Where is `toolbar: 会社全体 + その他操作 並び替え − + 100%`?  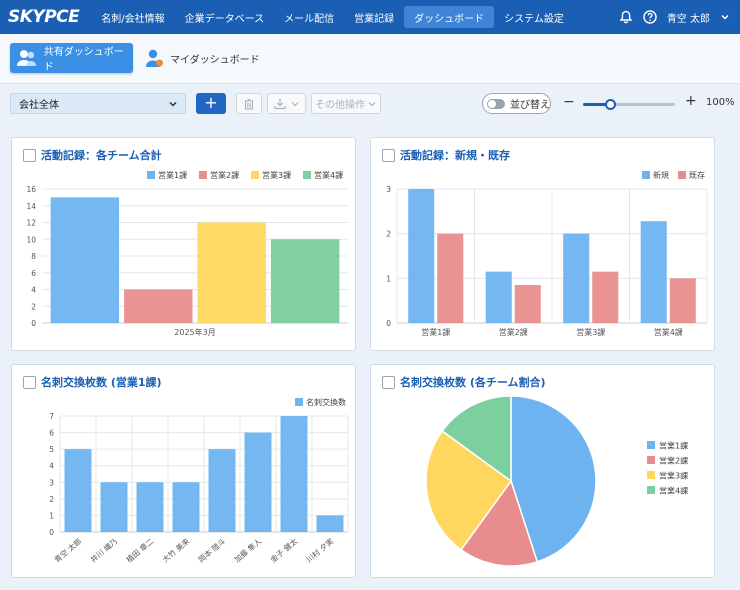 toolbar: 会社全体 + その他操作 並び替え − + 100% is located at coordinates (370, 104).